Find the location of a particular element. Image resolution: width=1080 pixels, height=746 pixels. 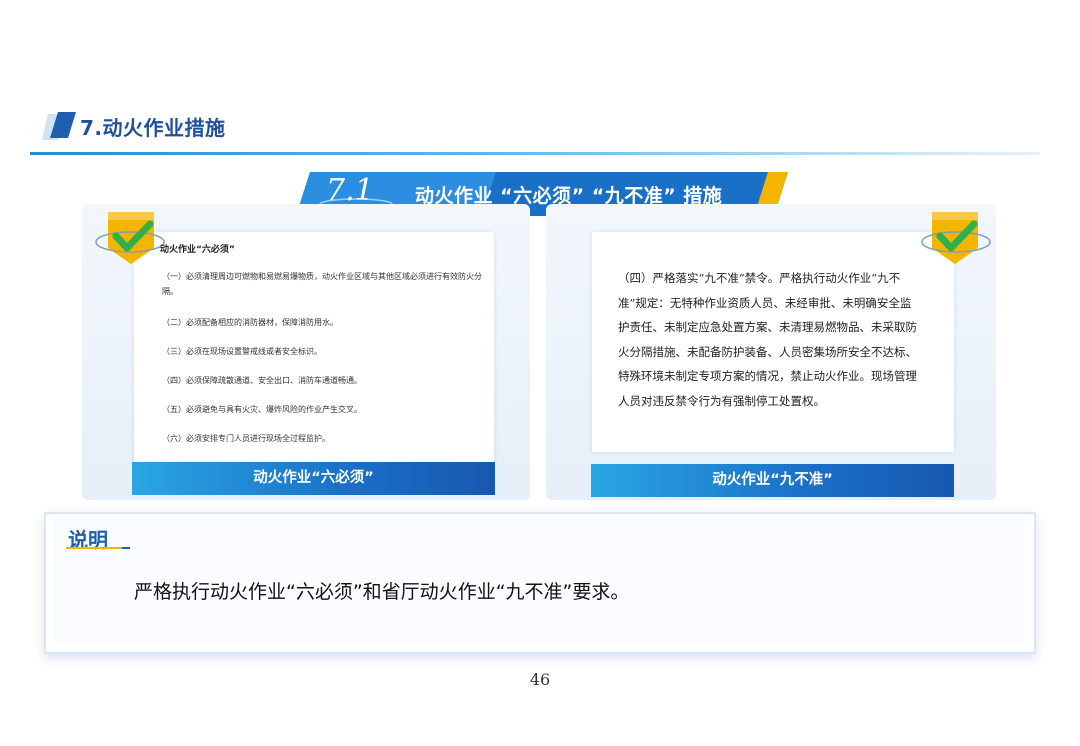

note-text: 严格执行动火作业“六必须”和省厅动火作业“九不准”要求。 is located at coordinates (382, 592).